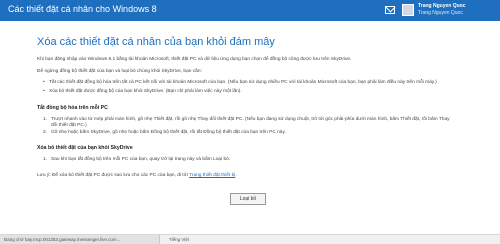 This screenshot has height=244, width=500. I want to click on user-info: Trang Nguyen Quoc Trang Nguyen Quoc, so click(442, 10).